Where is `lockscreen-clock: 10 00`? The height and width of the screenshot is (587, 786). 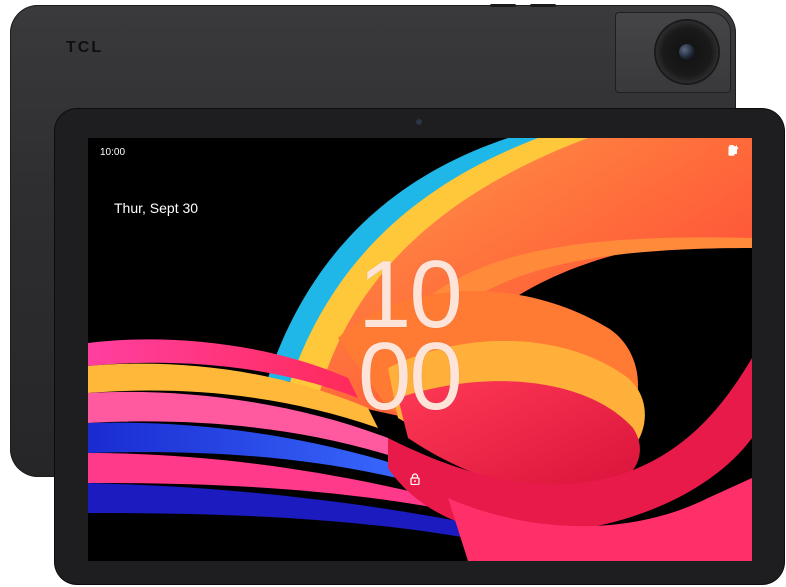
lockscreen-clock: 10 00 is located at coordinates (423, 338).